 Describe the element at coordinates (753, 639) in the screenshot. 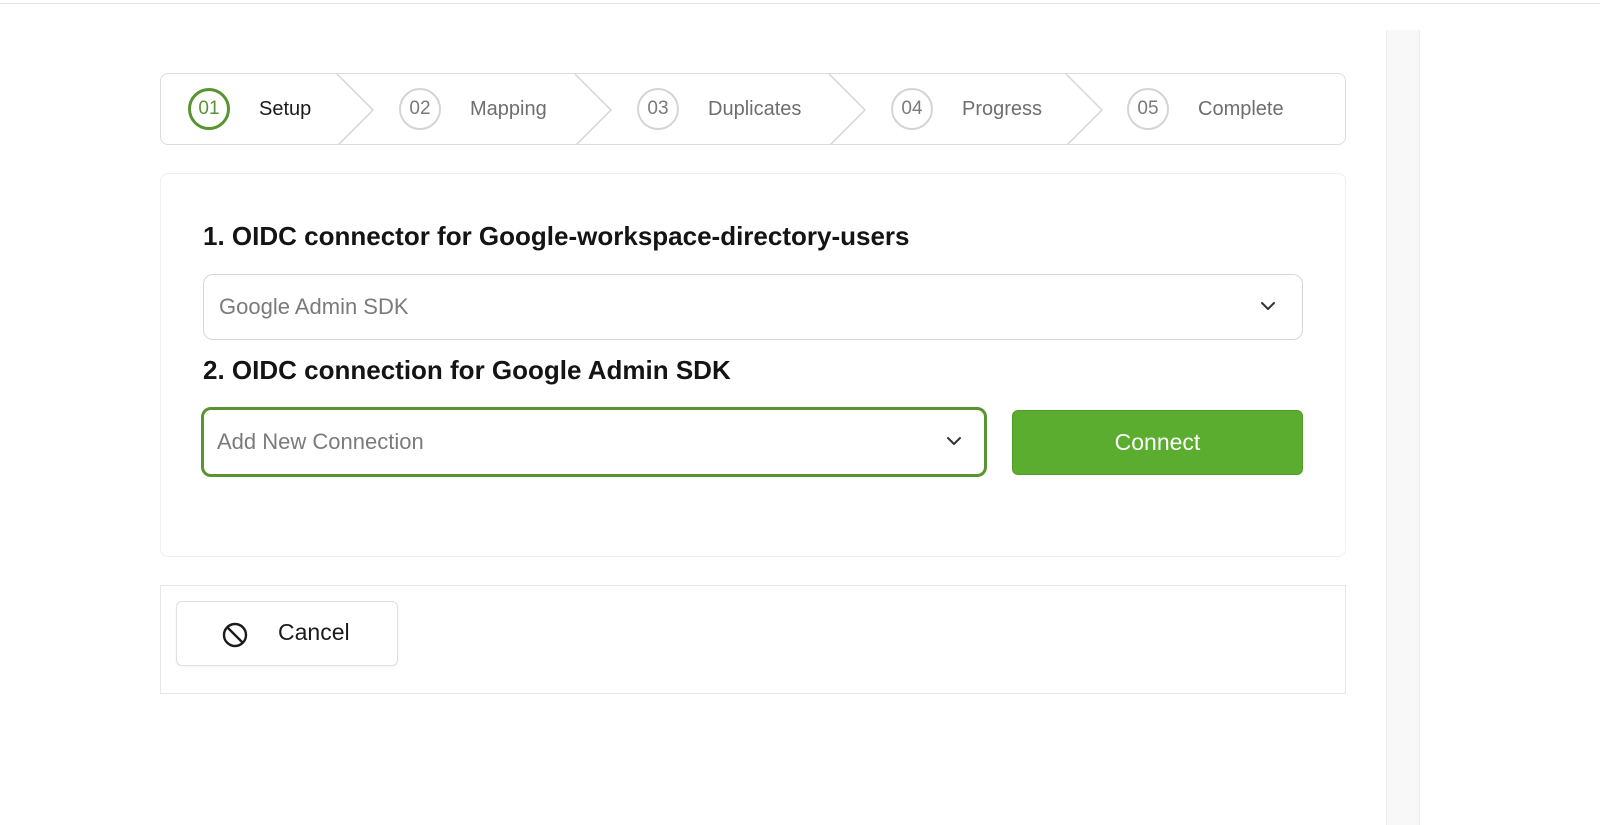

I see `wizard-footer: Cancel` at that location.